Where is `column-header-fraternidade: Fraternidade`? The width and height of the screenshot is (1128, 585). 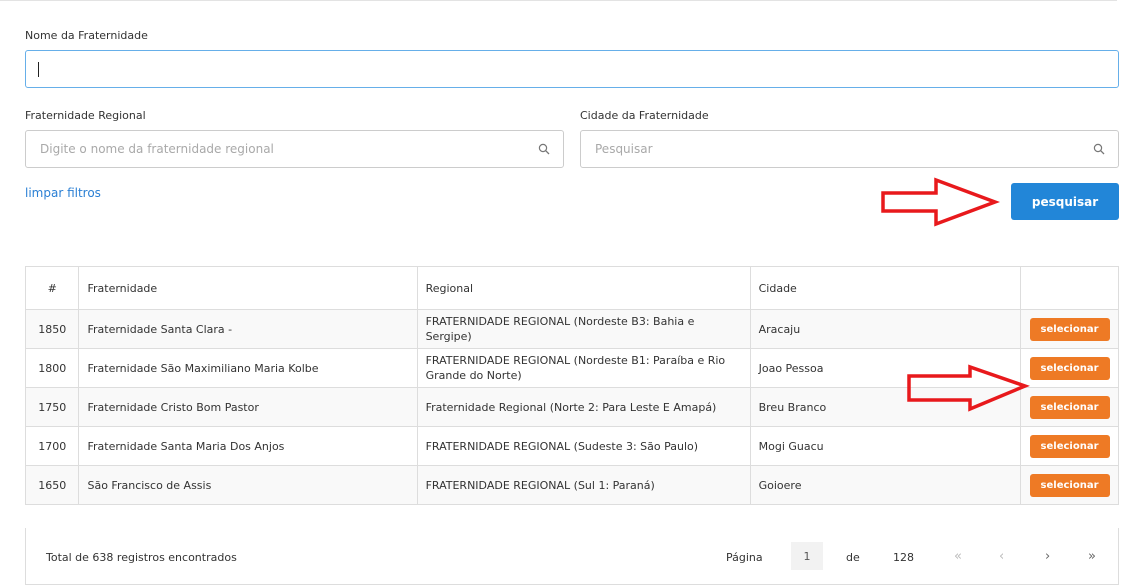
column-header-fraternidade: Fraternidade is located at coordinates (248, 288).